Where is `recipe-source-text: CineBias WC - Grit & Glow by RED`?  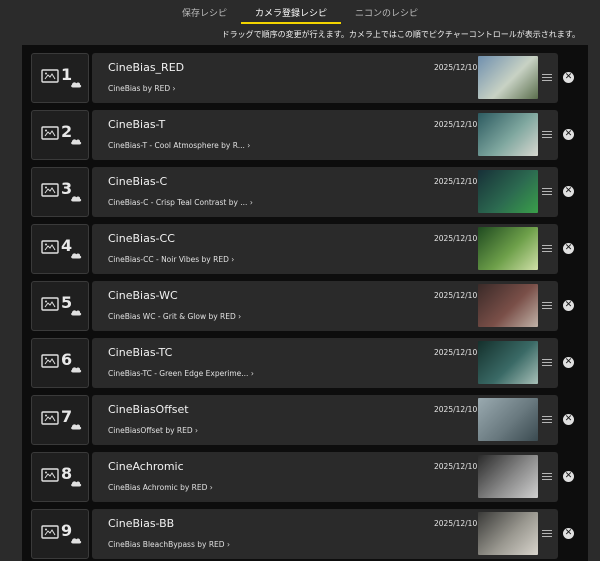
recipe-source-text: CineBias WC - Grit & Glow by RED is located at coordinates (172, 316).